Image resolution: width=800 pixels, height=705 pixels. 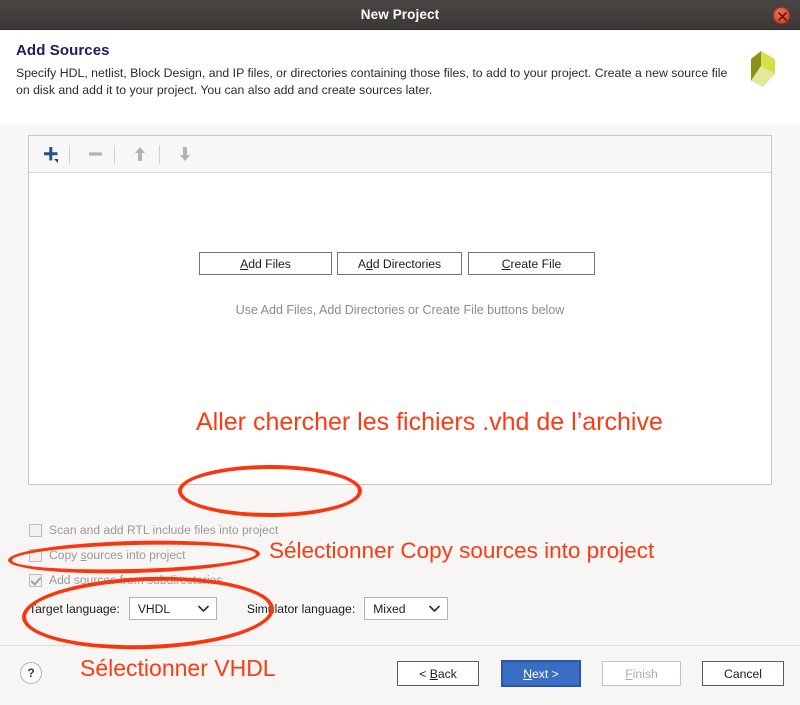 I want to click on dialog-footer: ? < Back Next > Finish Cancel, so click(x=400, y=675).